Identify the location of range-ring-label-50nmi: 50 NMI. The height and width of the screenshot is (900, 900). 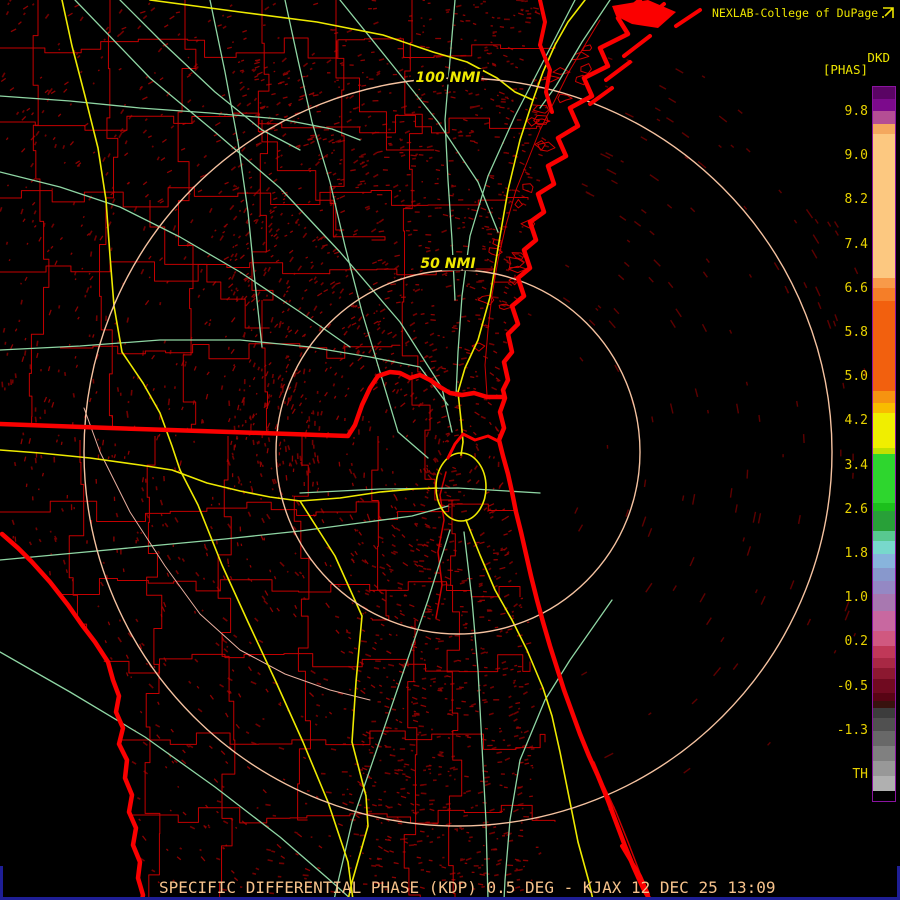
(447, 264).